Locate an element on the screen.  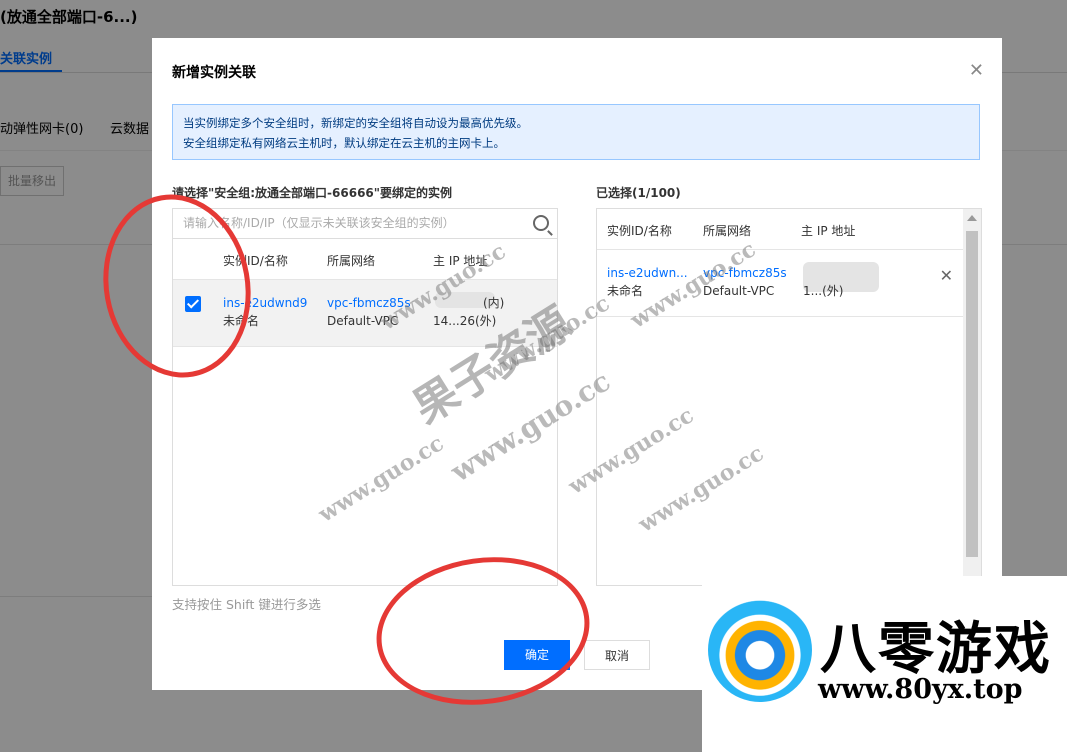
notice-line-1: 当实例绑定多个安全组时，新绑定的安全组将自动设为最高优先级。 is located at coordinates (355, 123).